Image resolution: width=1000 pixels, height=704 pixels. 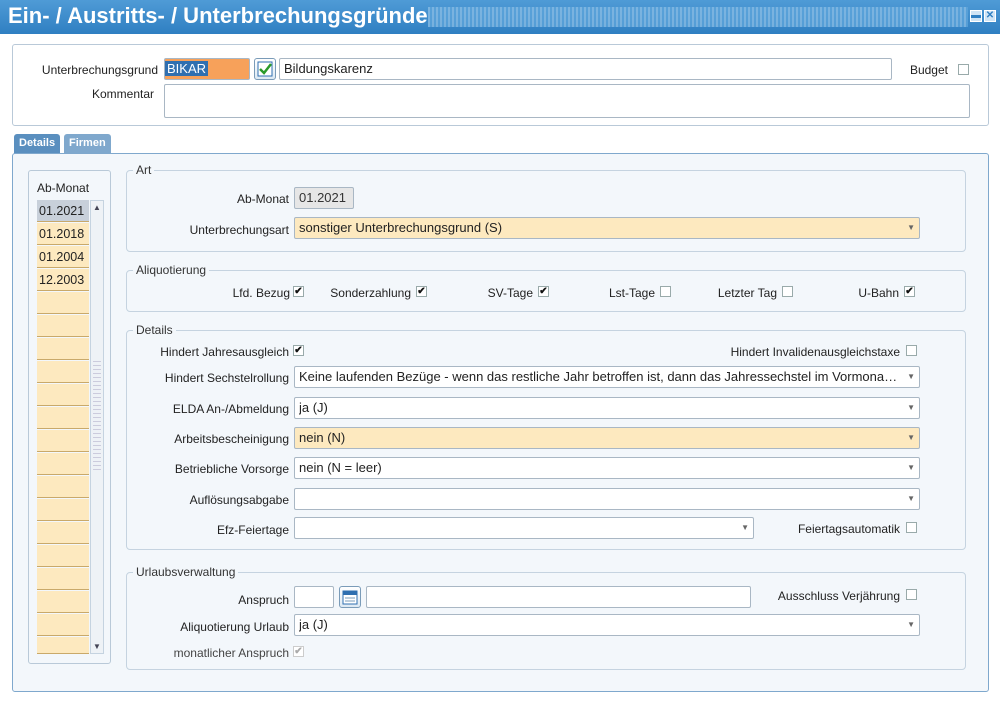 What do you see at coordinates (878, 293) in the screenshot?
I see `u-bahn-label: U-Bahn` at bounding box center [878, 293].